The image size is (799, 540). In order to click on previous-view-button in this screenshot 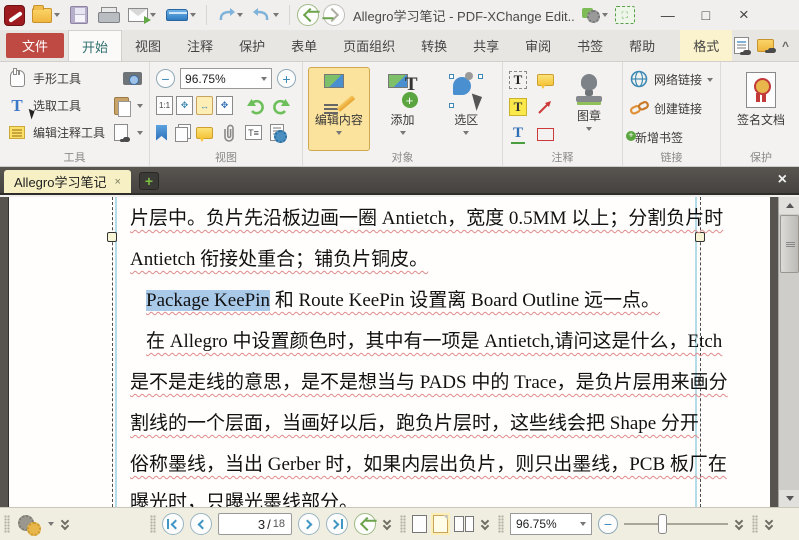, I will do `click(365, 524)`.